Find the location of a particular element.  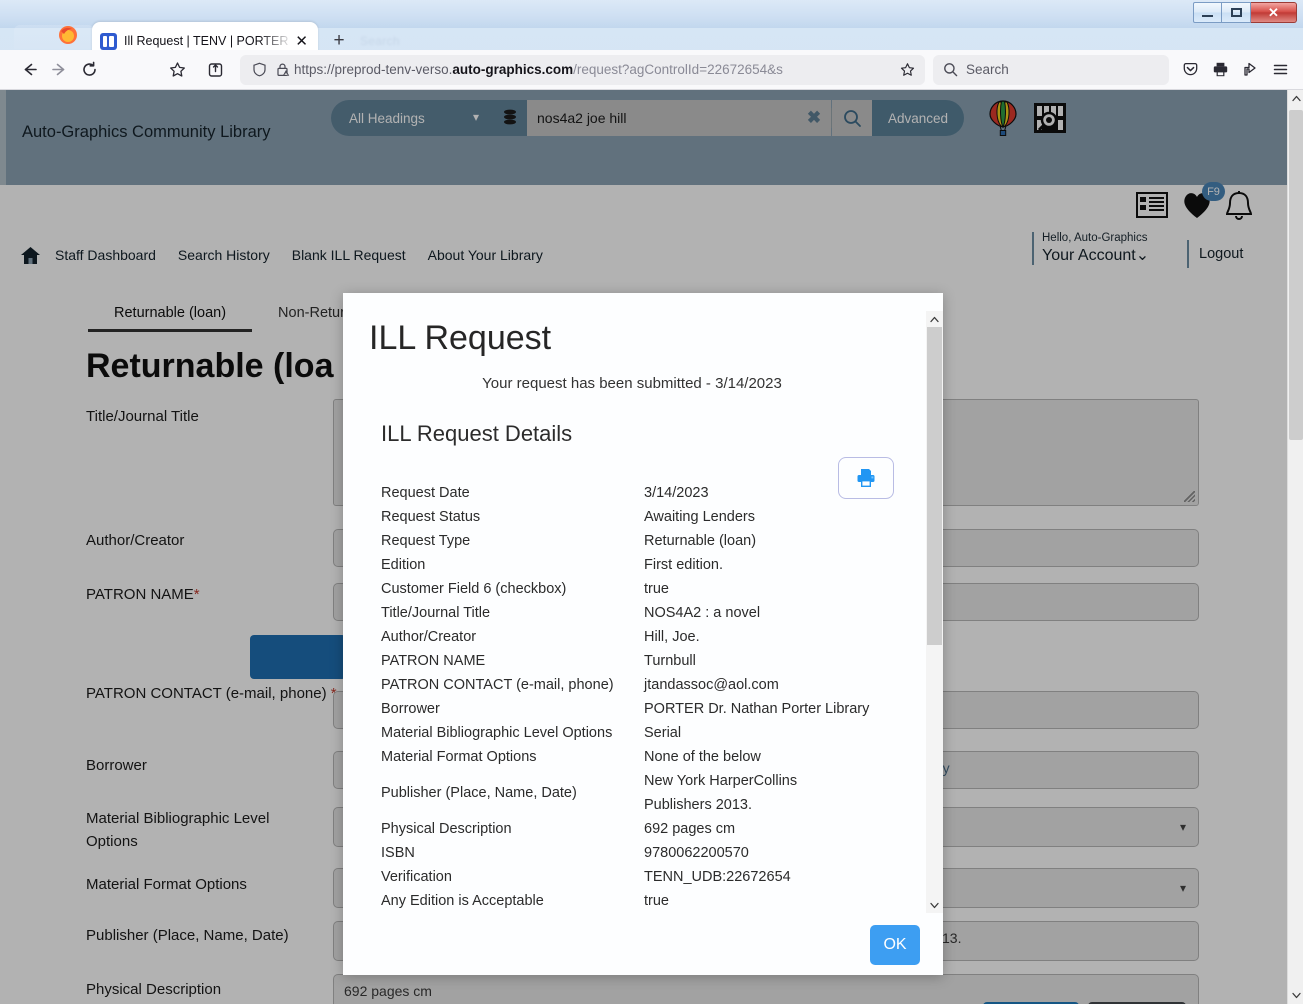

page-scroll-down-icon is located at coordinates (1295, 995).